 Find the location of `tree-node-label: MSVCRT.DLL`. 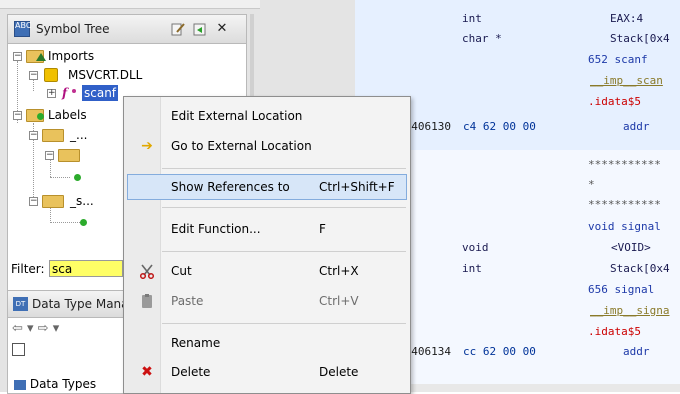

tree-node-label: MSVCRT.DLL is located at coordinates (105, 75).